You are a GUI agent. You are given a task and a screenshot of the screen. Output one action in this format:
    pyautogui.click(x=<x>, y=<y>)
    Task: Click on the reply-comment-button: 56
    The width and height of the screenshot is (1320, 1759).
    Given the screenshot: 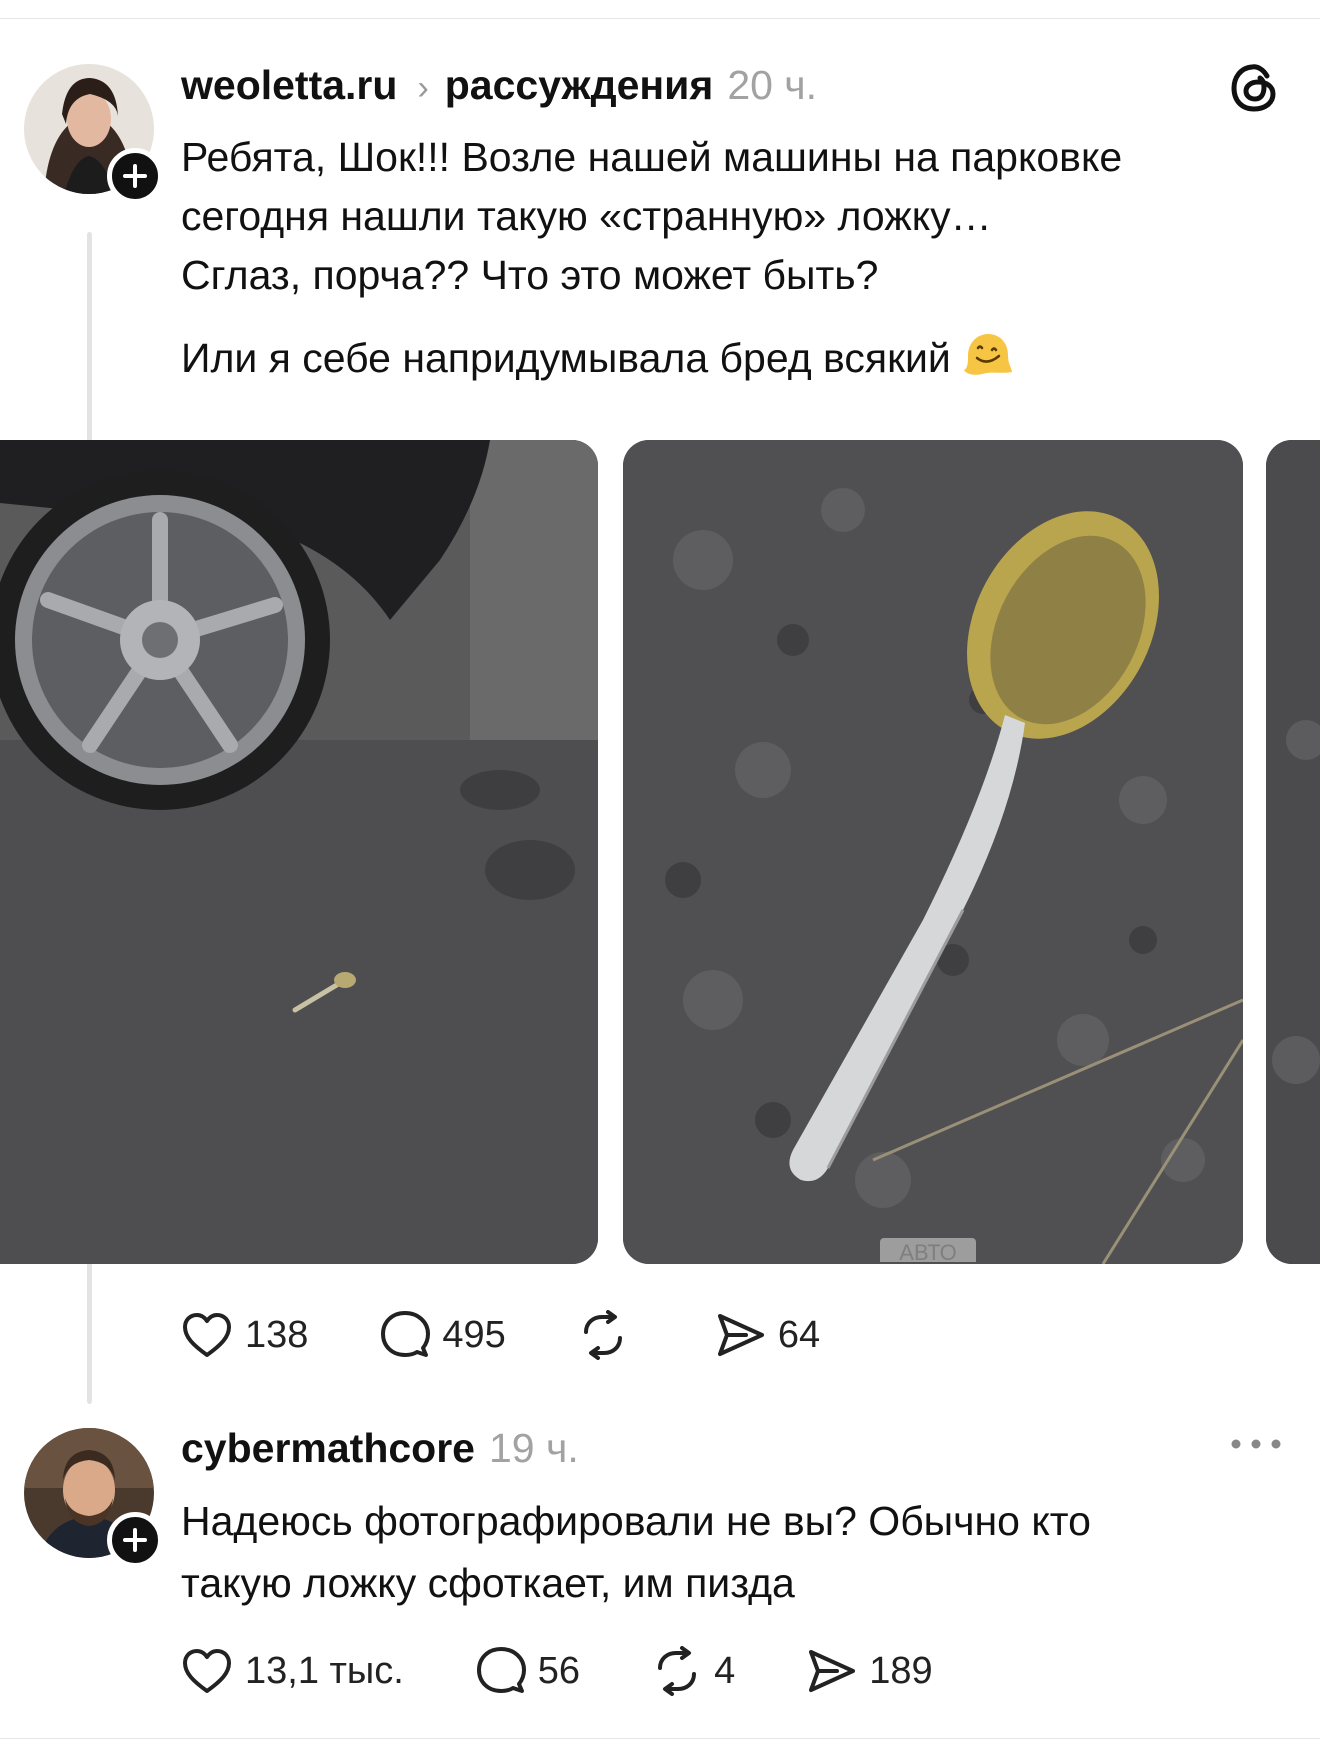 What is the action you would take?
    pyautogui.click(x=528, y=1671)
    